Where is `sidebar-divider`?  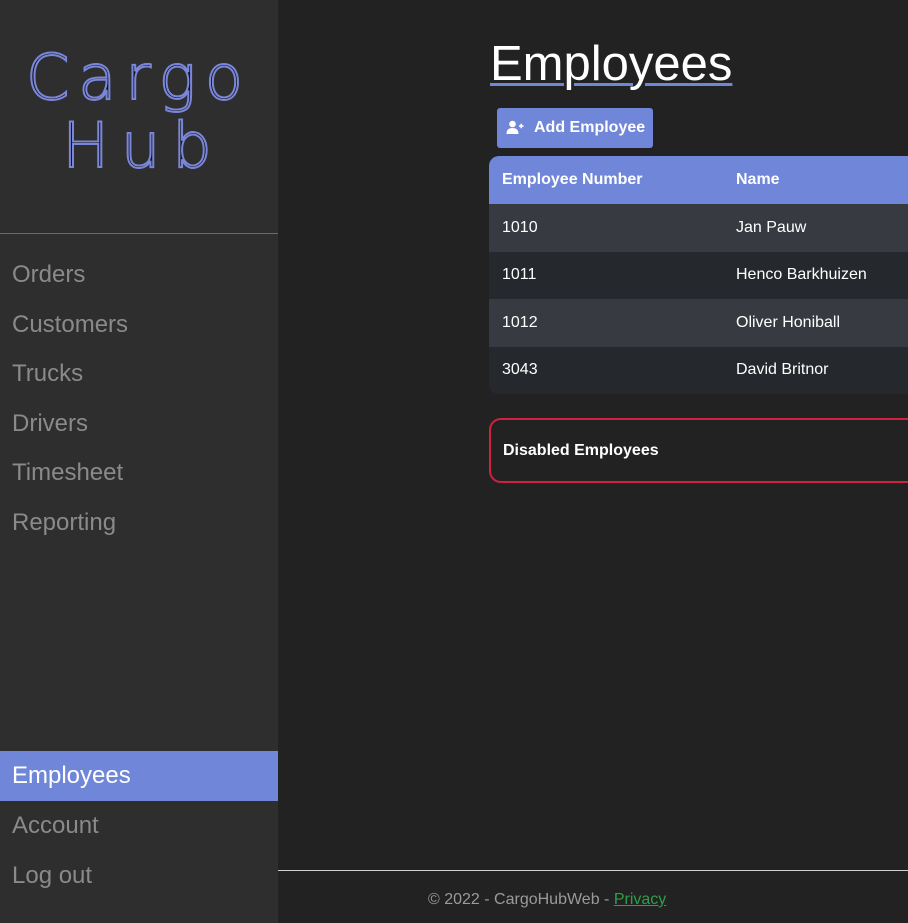 sidebar-divider is located at coordinates (139, 233).